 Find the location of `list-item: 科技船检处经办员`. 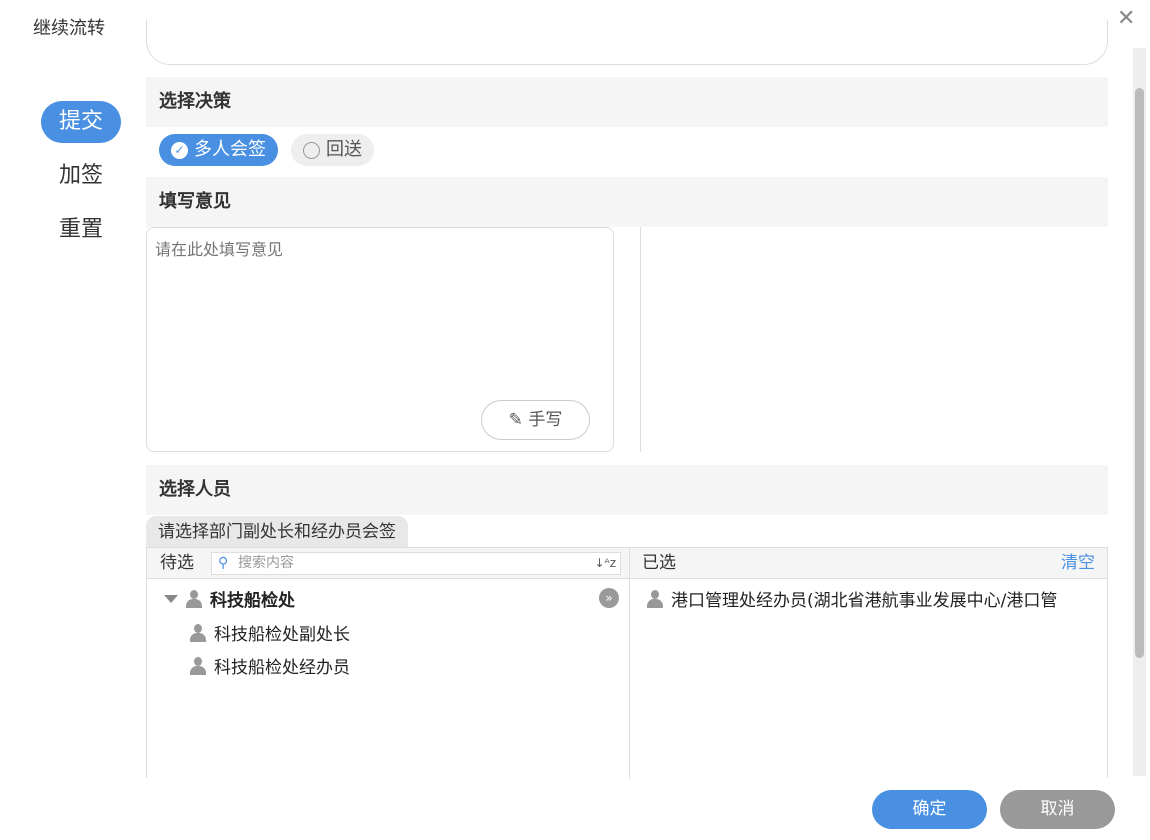

list-item: 科技船检处经办员 is located at coordinates (270, 665).